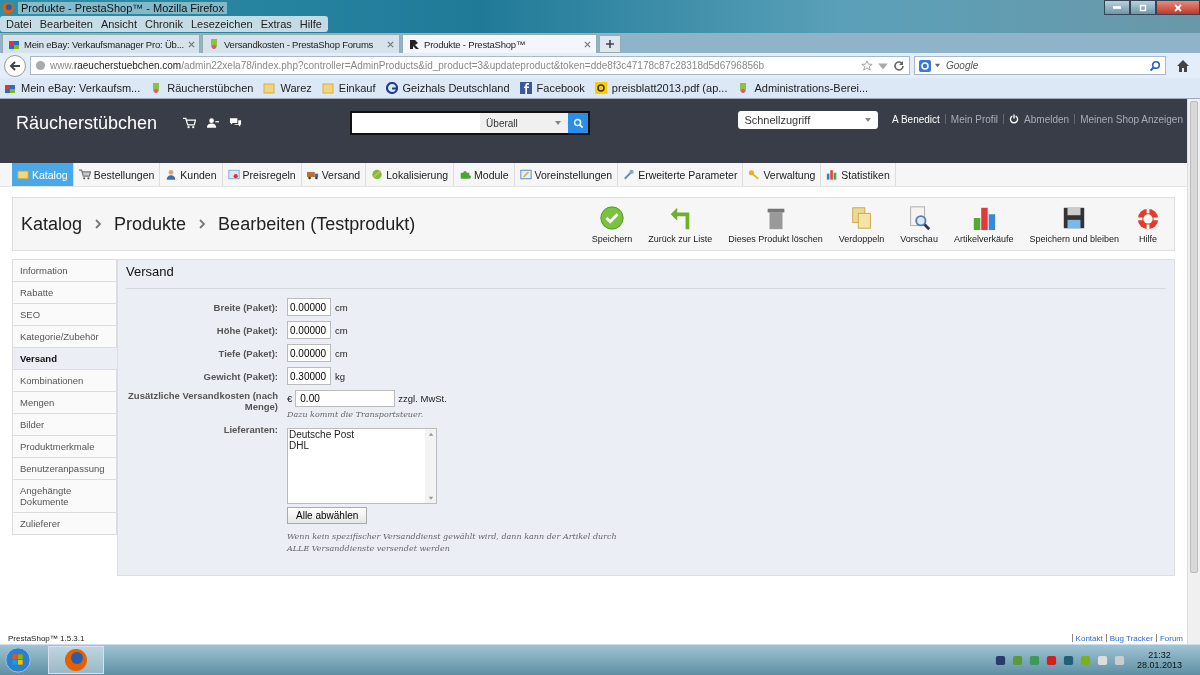  Describe the element at coordinates (164, 24) in the screenshot. I see `menu-item: Chronik` at that location.